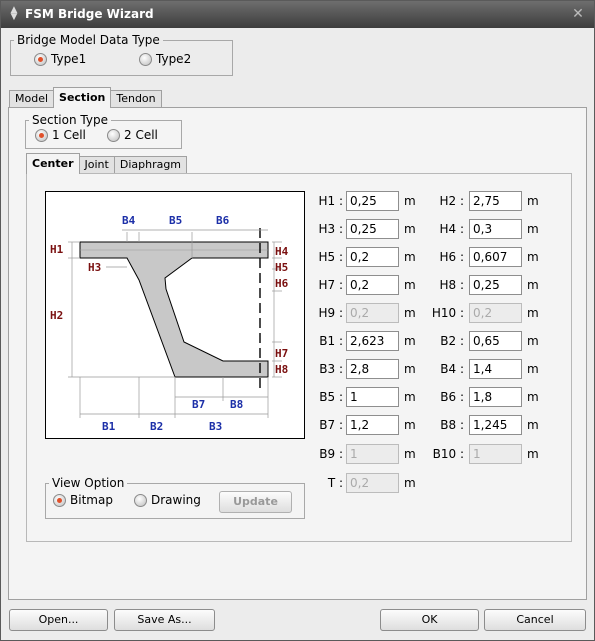 This screenshot has width=595, height=641. Describe the element at coordinates (495, 397) in the screenshot. I see `param-input: 1,8` at that location.